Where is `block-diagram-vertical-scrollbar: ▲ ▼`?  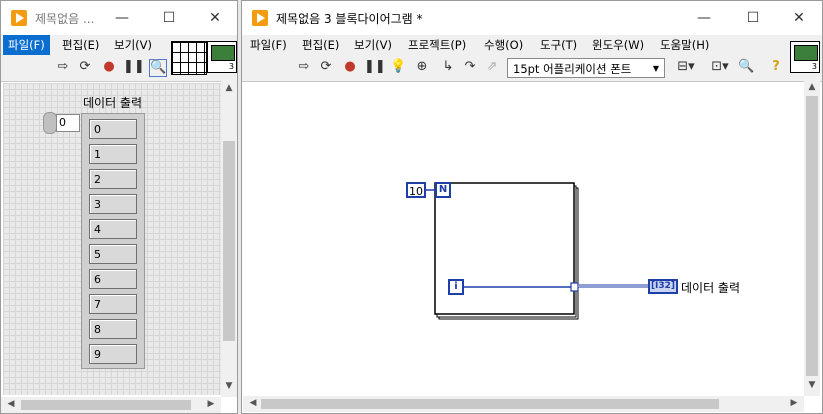
block-diagram-vertical-scrollbar: ▲ ▼ is located at coordinates (812, 238).